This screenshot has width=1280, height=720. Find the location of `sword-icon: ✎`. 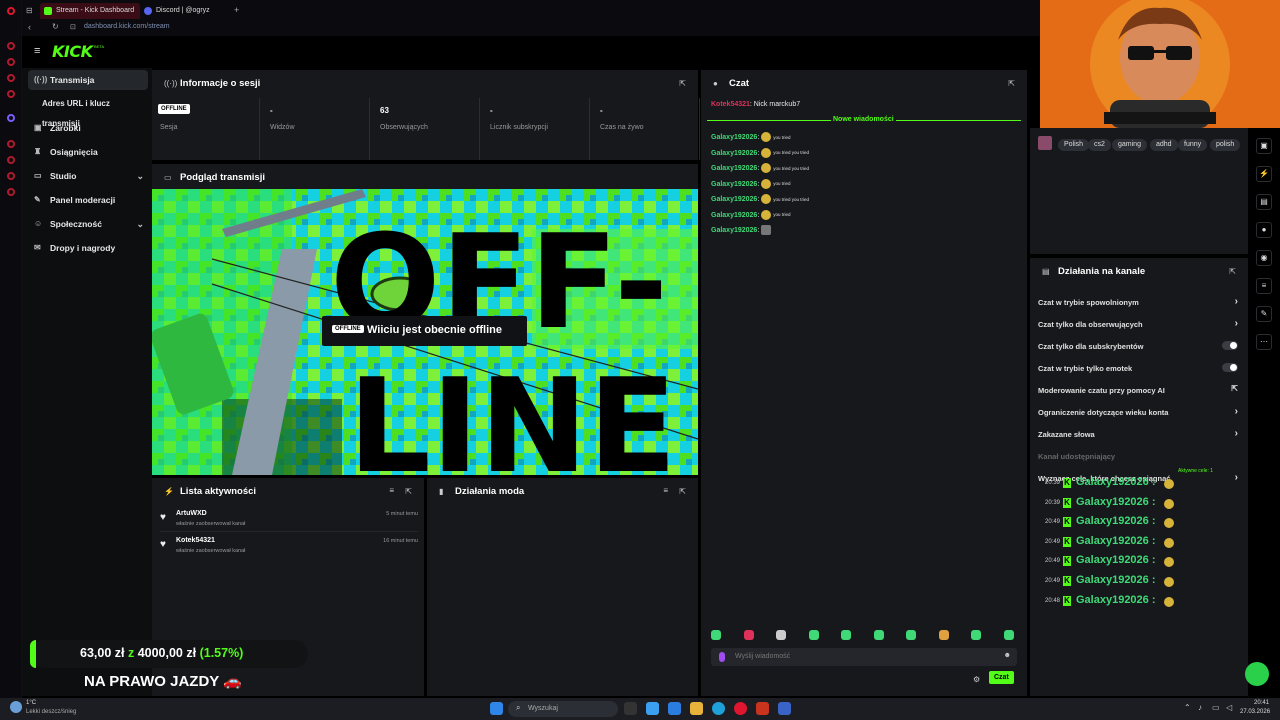

sword-icon: ✎ is located at coordinates (1264, 314).